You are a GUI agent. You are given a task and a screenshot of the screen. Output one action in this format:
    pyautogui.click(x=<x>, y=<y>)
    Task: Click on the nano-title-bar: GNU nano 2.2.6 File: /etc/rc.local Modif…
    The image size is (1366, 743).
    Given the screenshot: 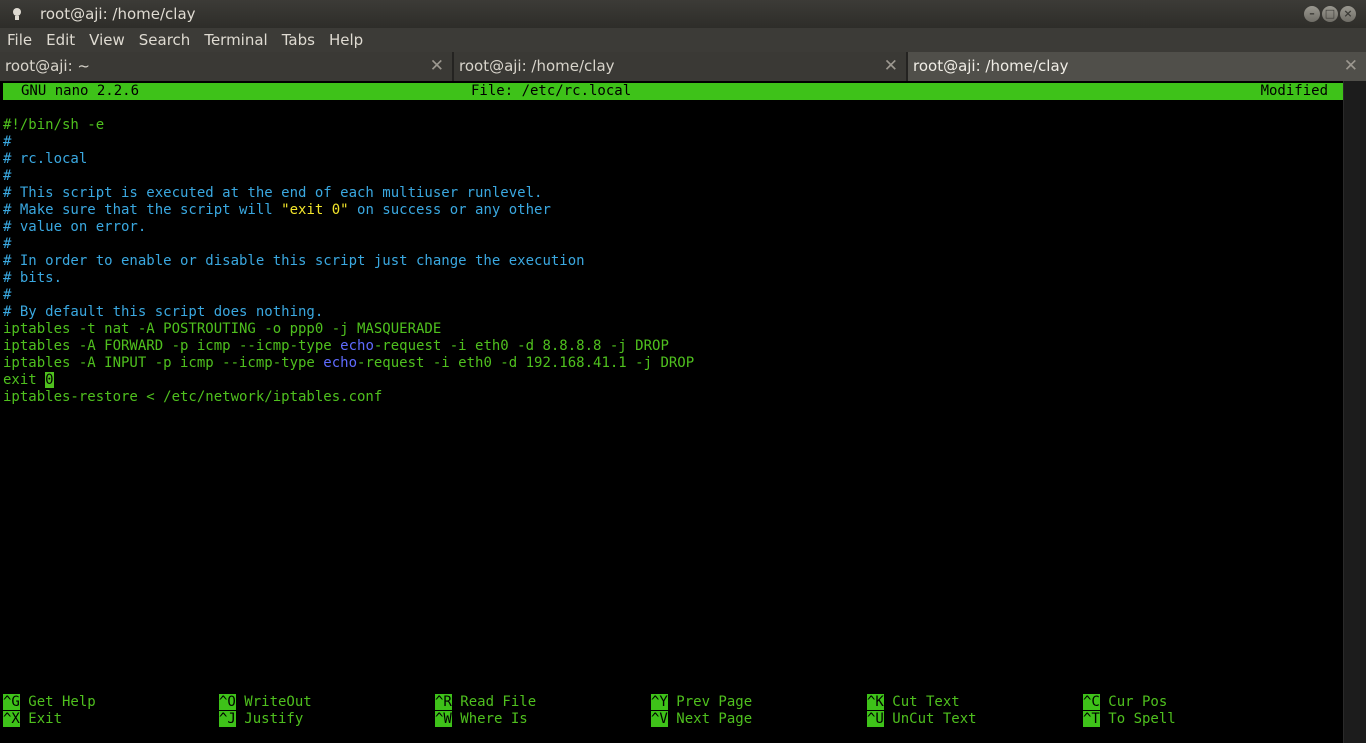 What is the action you would take?
    pyautogui.click(x=673, y=91)
    